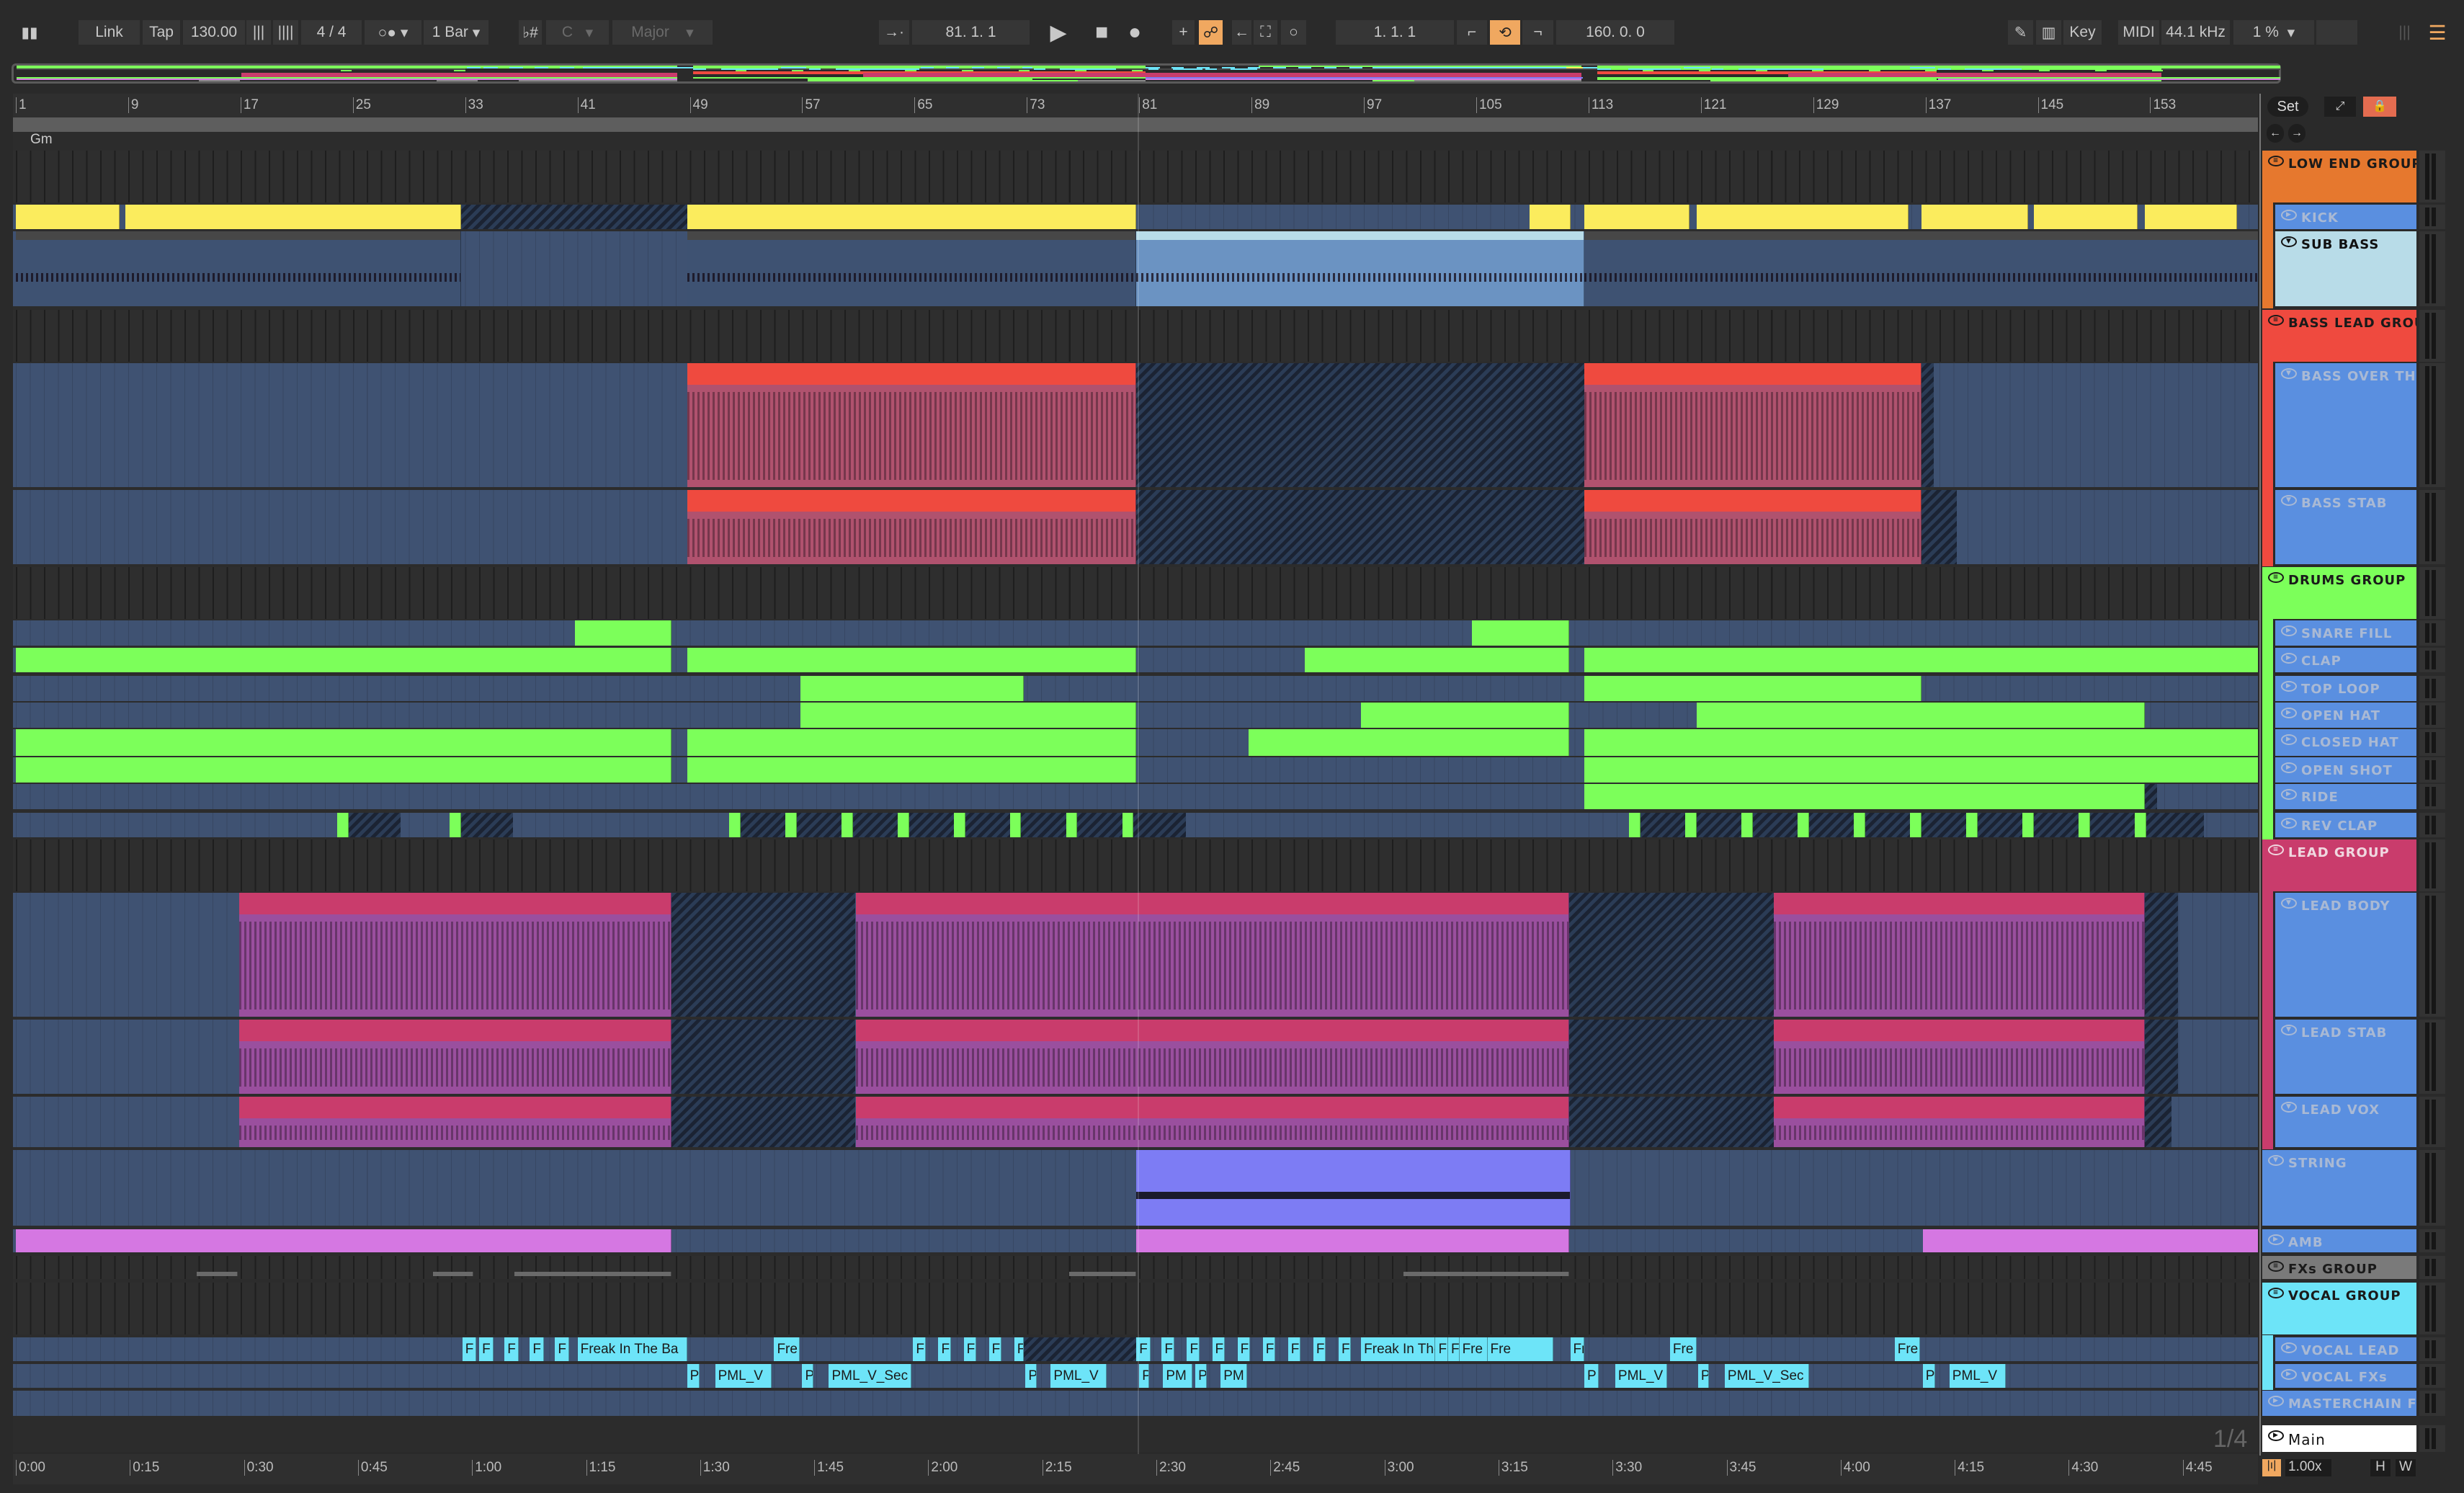 Image resolution: width=2464 pixels, height=1493 pixels. Describe the element at coordinates (1146, 73) in the screenshot. I see `arrangement-overview` at that location.